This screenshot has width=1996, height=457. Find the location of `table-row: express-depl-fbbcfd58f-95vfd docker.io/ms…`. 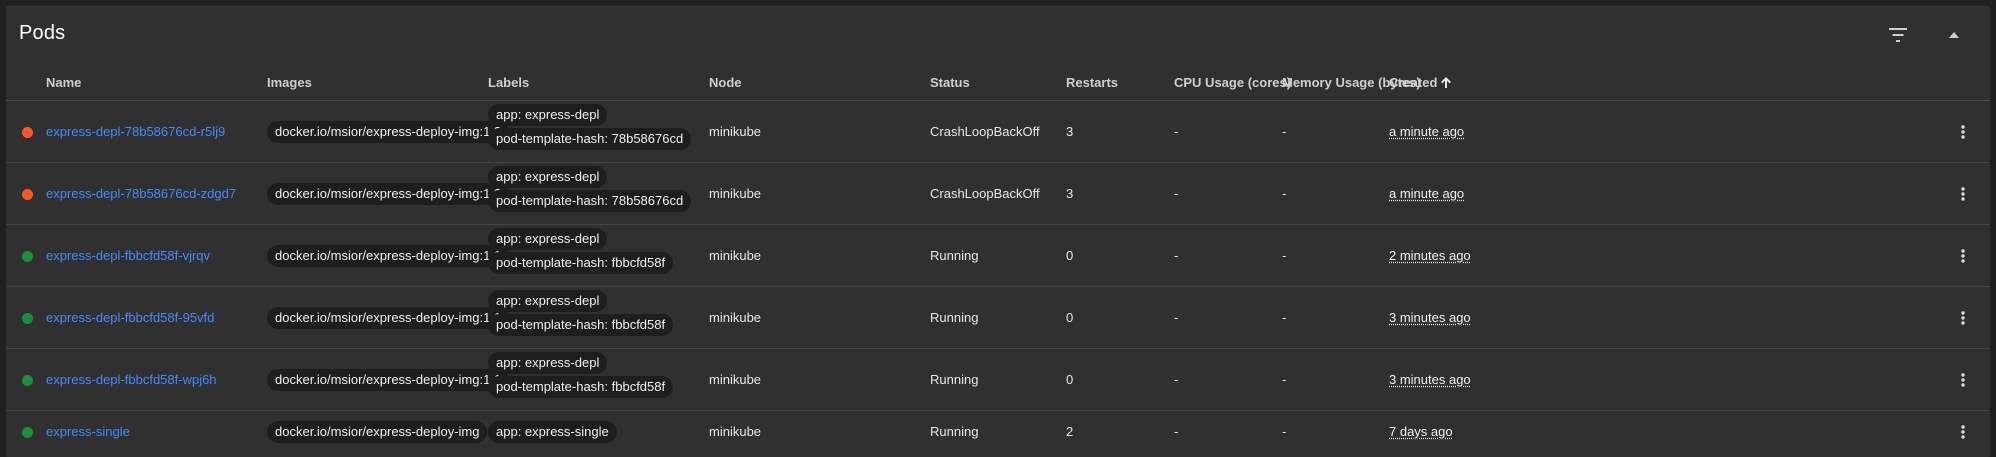

table-row: express-depl-fbbcfd58f-95vfd docker.io/ms… is located at coordinates (998, 318).